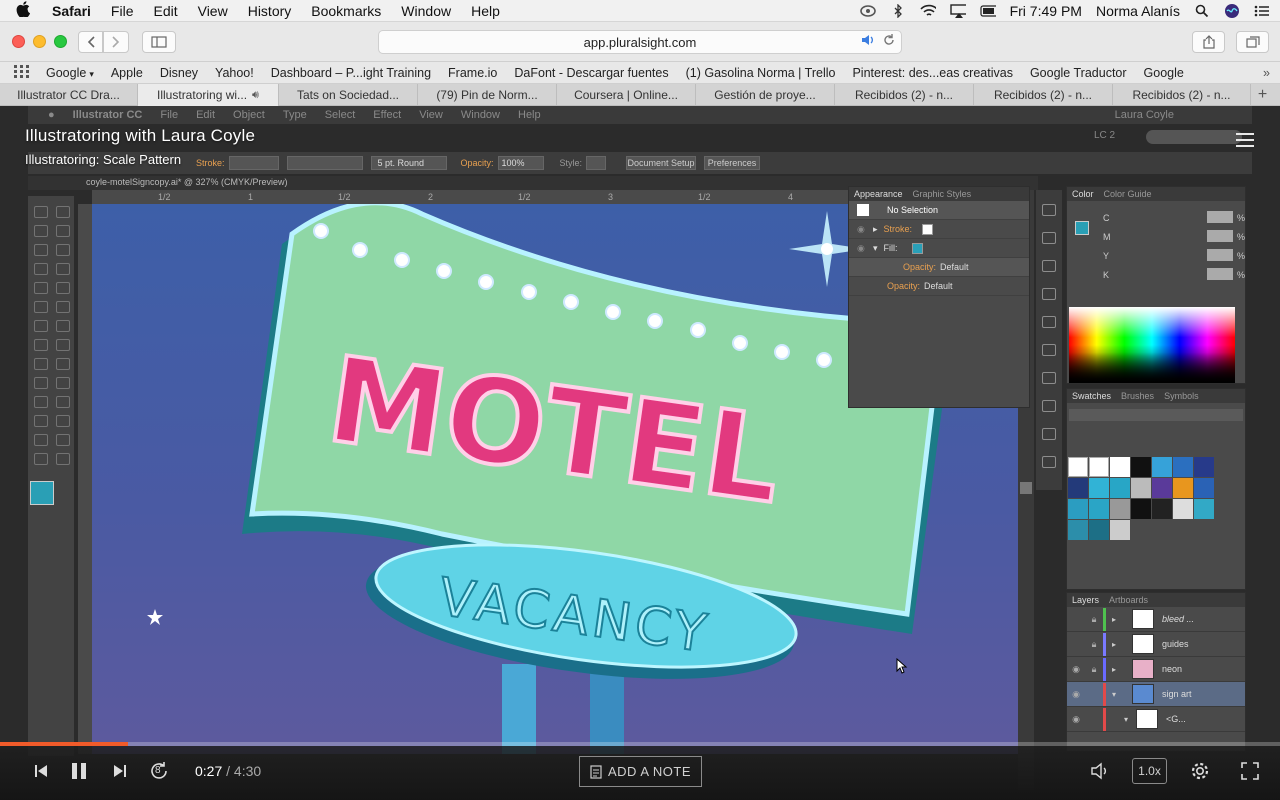  Describe the element at coordinates (91, 73) in the screenshot. I see `chevron-down-icon: ▾` at that location.